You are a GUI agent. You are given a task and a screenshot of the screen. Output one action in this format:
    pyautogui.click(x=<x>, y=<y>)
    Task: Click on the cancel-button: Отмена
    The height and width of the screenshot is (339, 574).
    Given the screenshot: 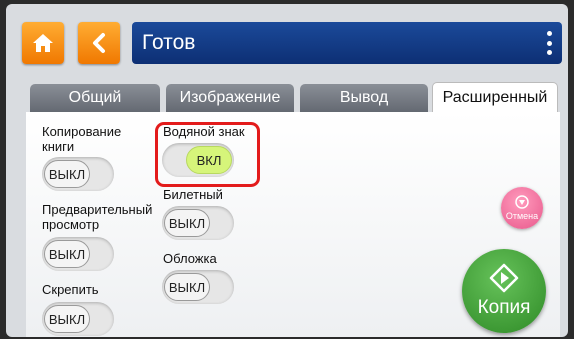 What is the action you would take?
    pyautogui.click(x=522, y=208)
    